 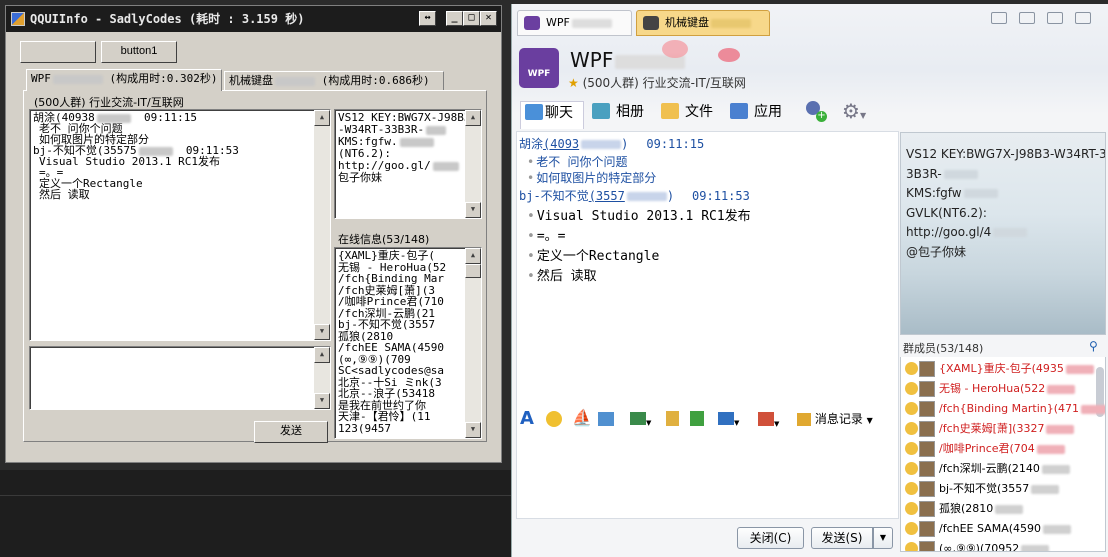 What do you see at coordinates (768, 419) in the screenshot?
I see `more-icon: ▼` at bounding box center [768, 419].